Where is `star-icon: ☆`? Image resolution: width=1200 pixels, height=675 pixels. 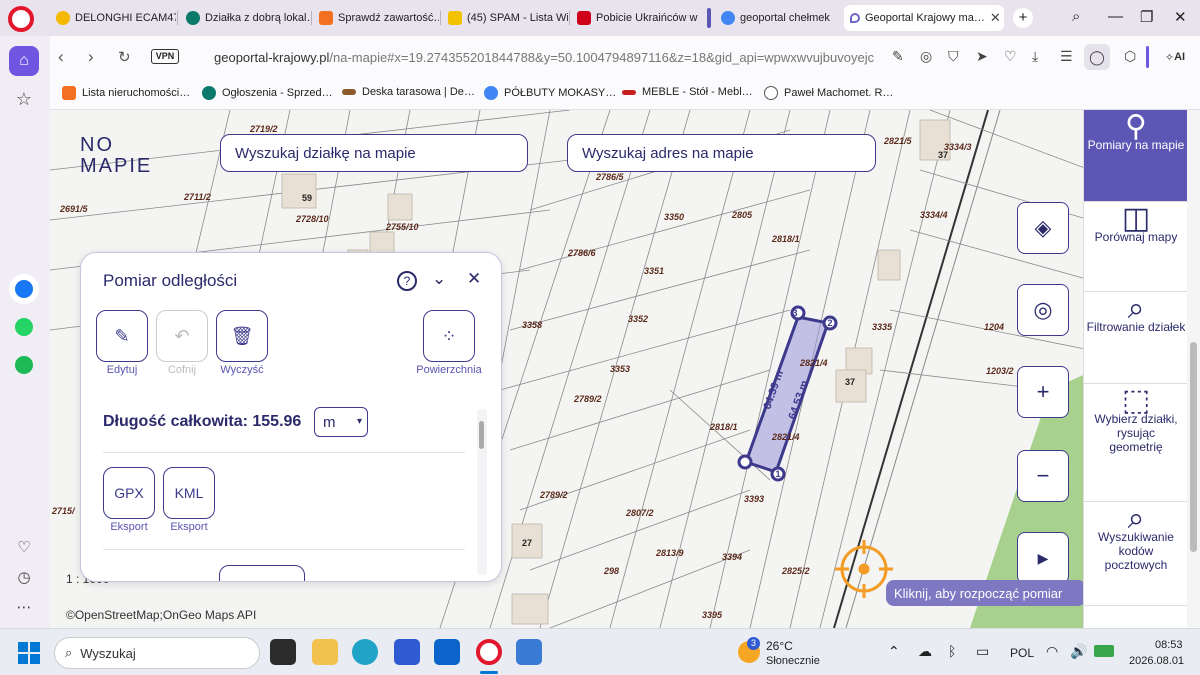
star-icon: ☆ is located at coordinates (24, 99).